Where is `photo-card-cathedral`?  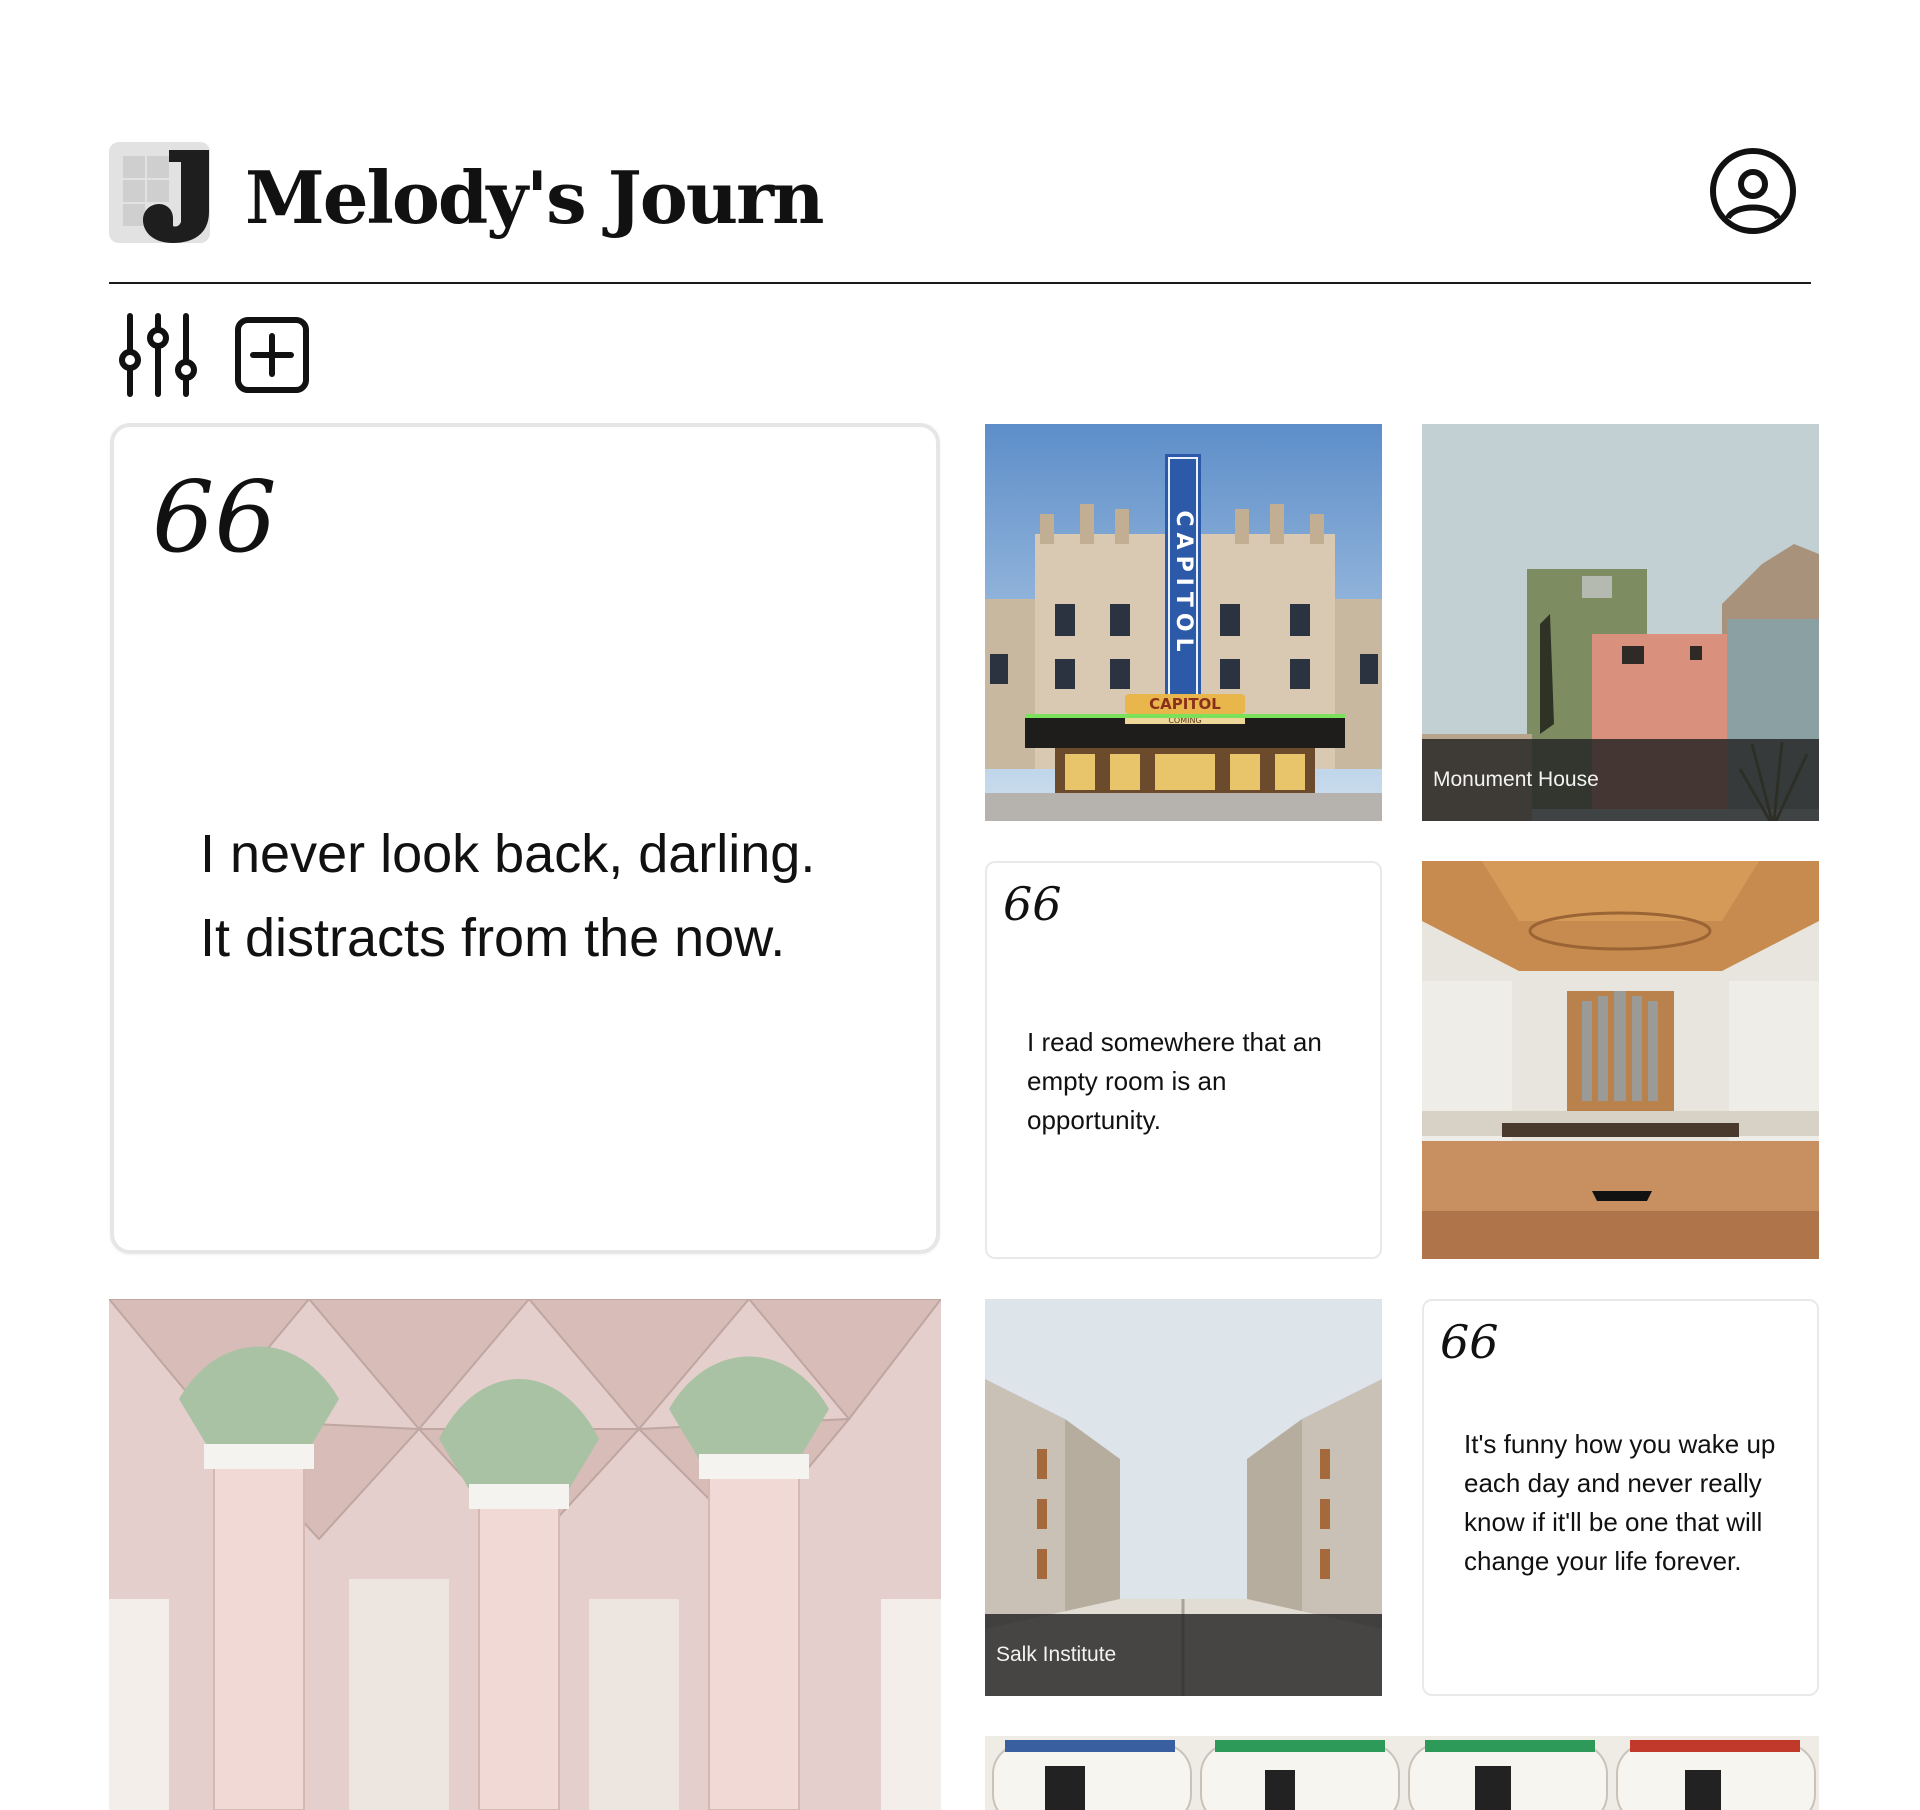
photo-card-cathedral is located at coordinates (525, 1554).